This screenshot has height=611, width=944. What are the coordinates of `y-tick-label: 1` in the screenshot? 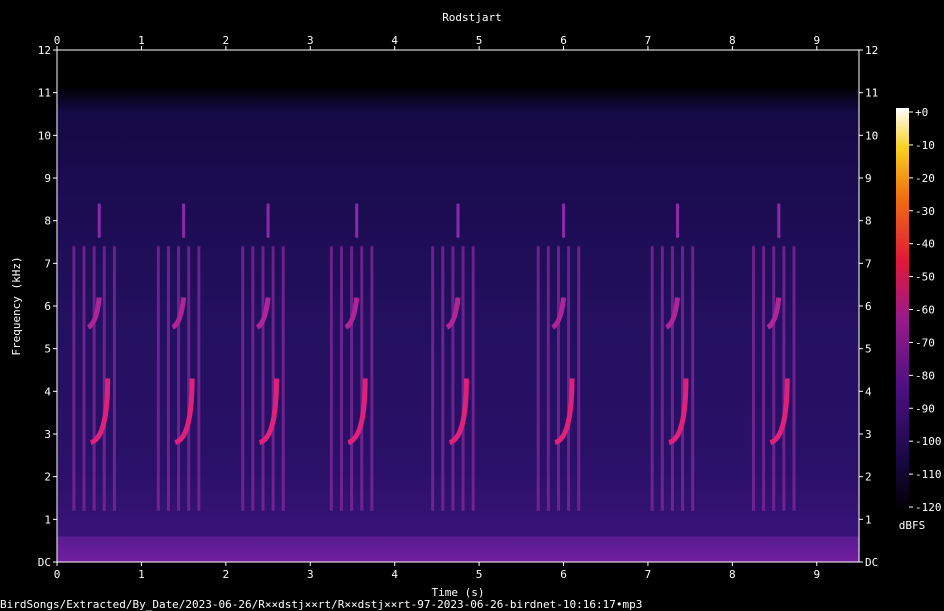 It's located at (47, 519).